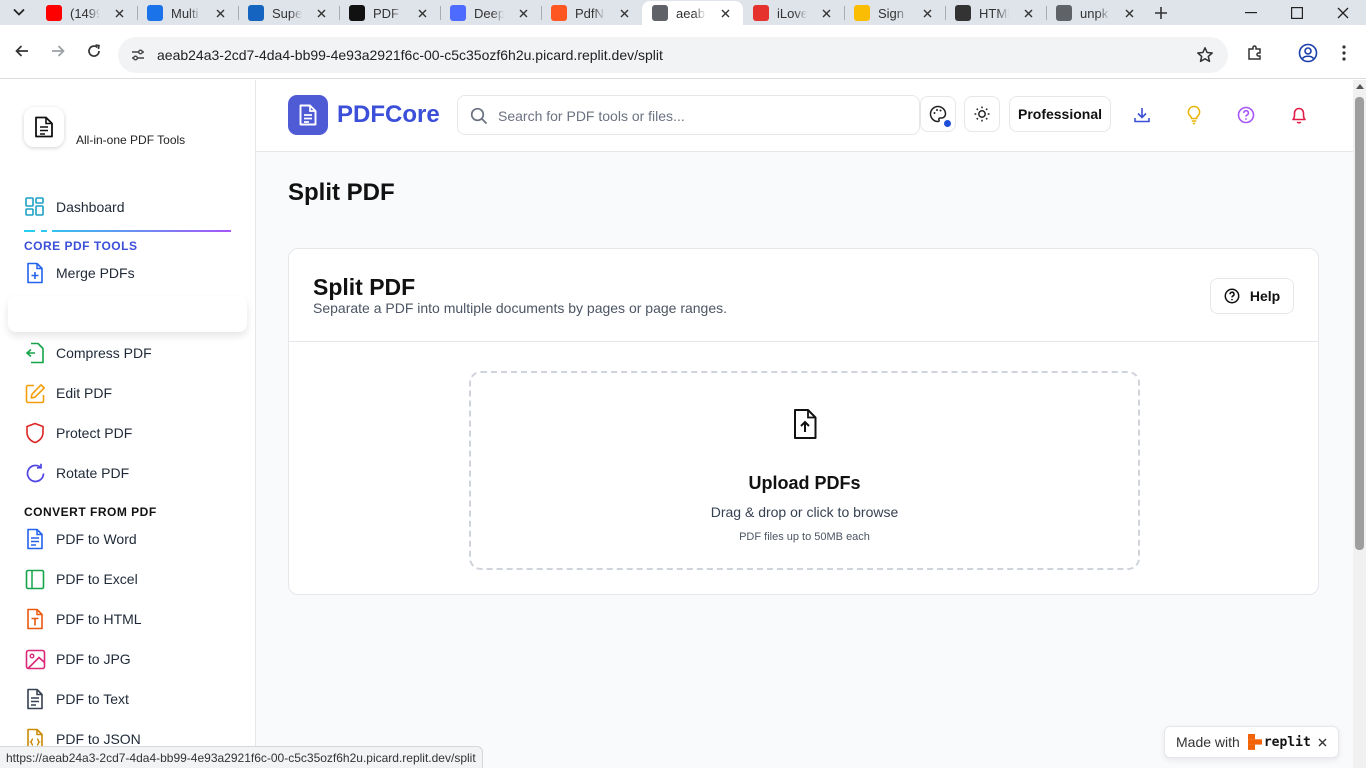  What do you see at coordinates (80, 539) in the screenshot?
I see `sidebar-item-pdf-to-word: PDF to Word` at bounding box center [80, 539].